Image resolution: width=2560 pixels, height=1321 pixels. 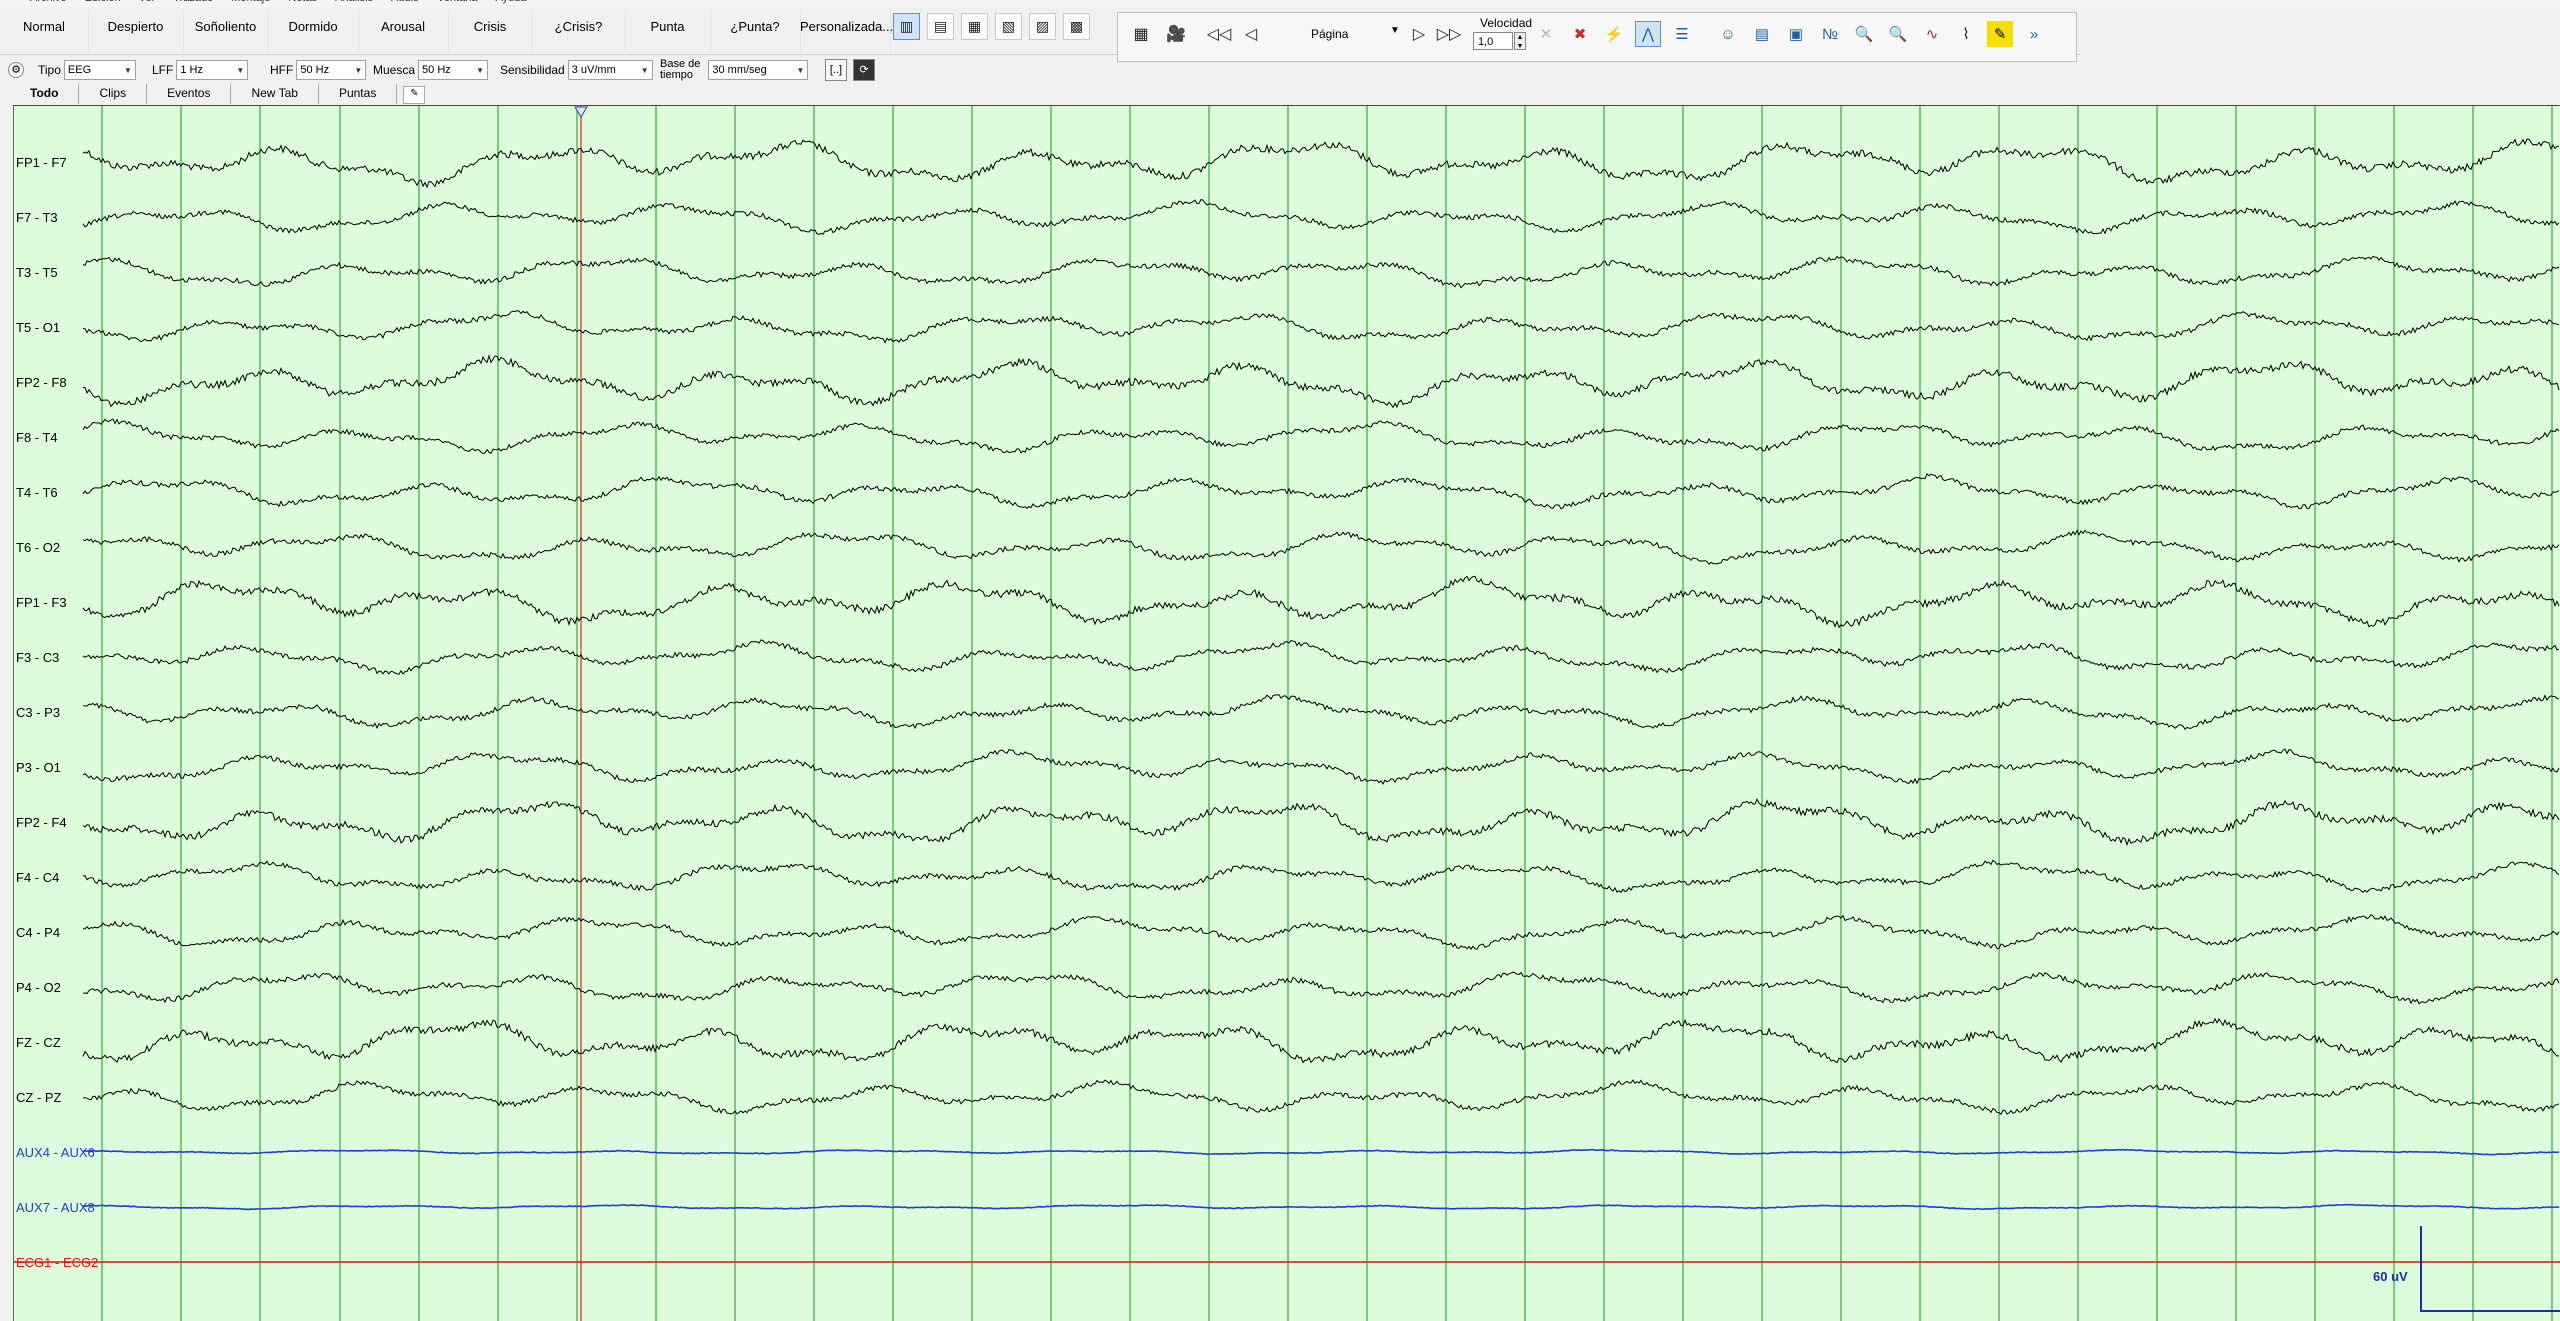 What do you see at coordinates (394, 70) in the screenshot?
I see `muesca-label: Muesca` at bounding box center [394, 70].